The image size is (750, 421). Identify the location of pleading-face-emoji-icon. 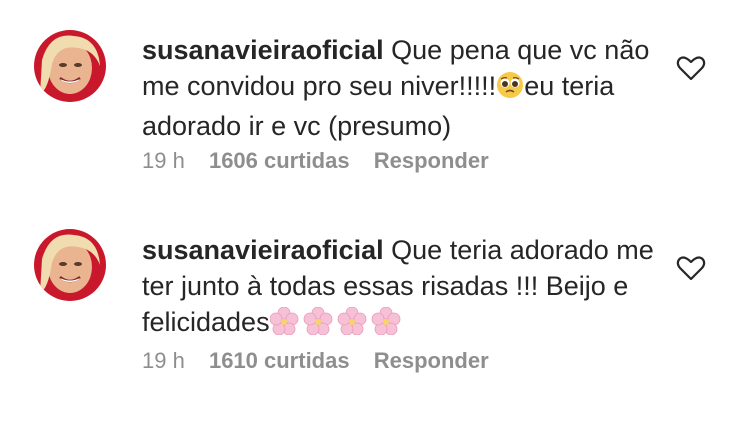
(510, 89).